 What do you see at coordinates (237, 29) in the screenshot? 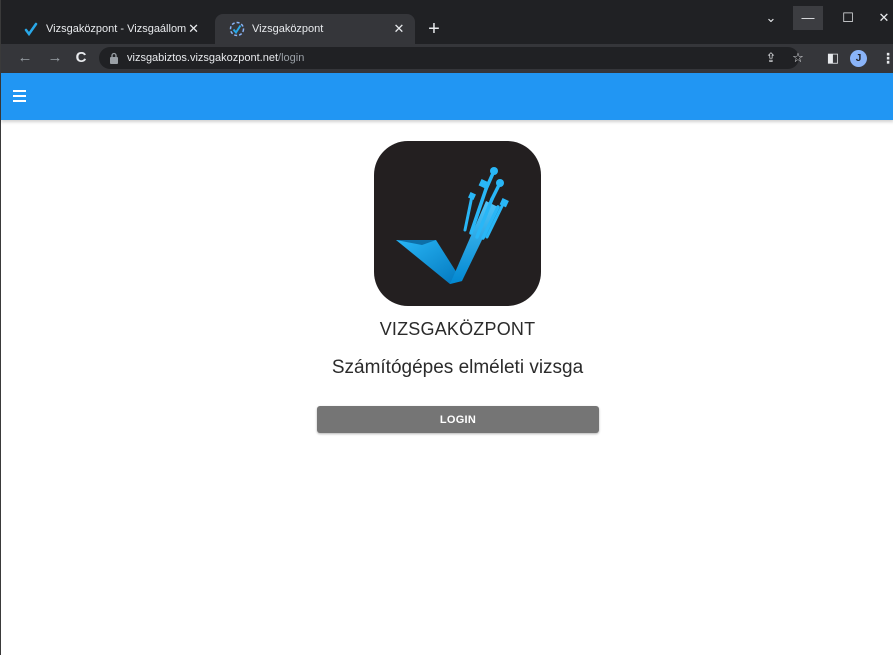
I see `loading-favicon-icon` at bounding box center [237, 29].